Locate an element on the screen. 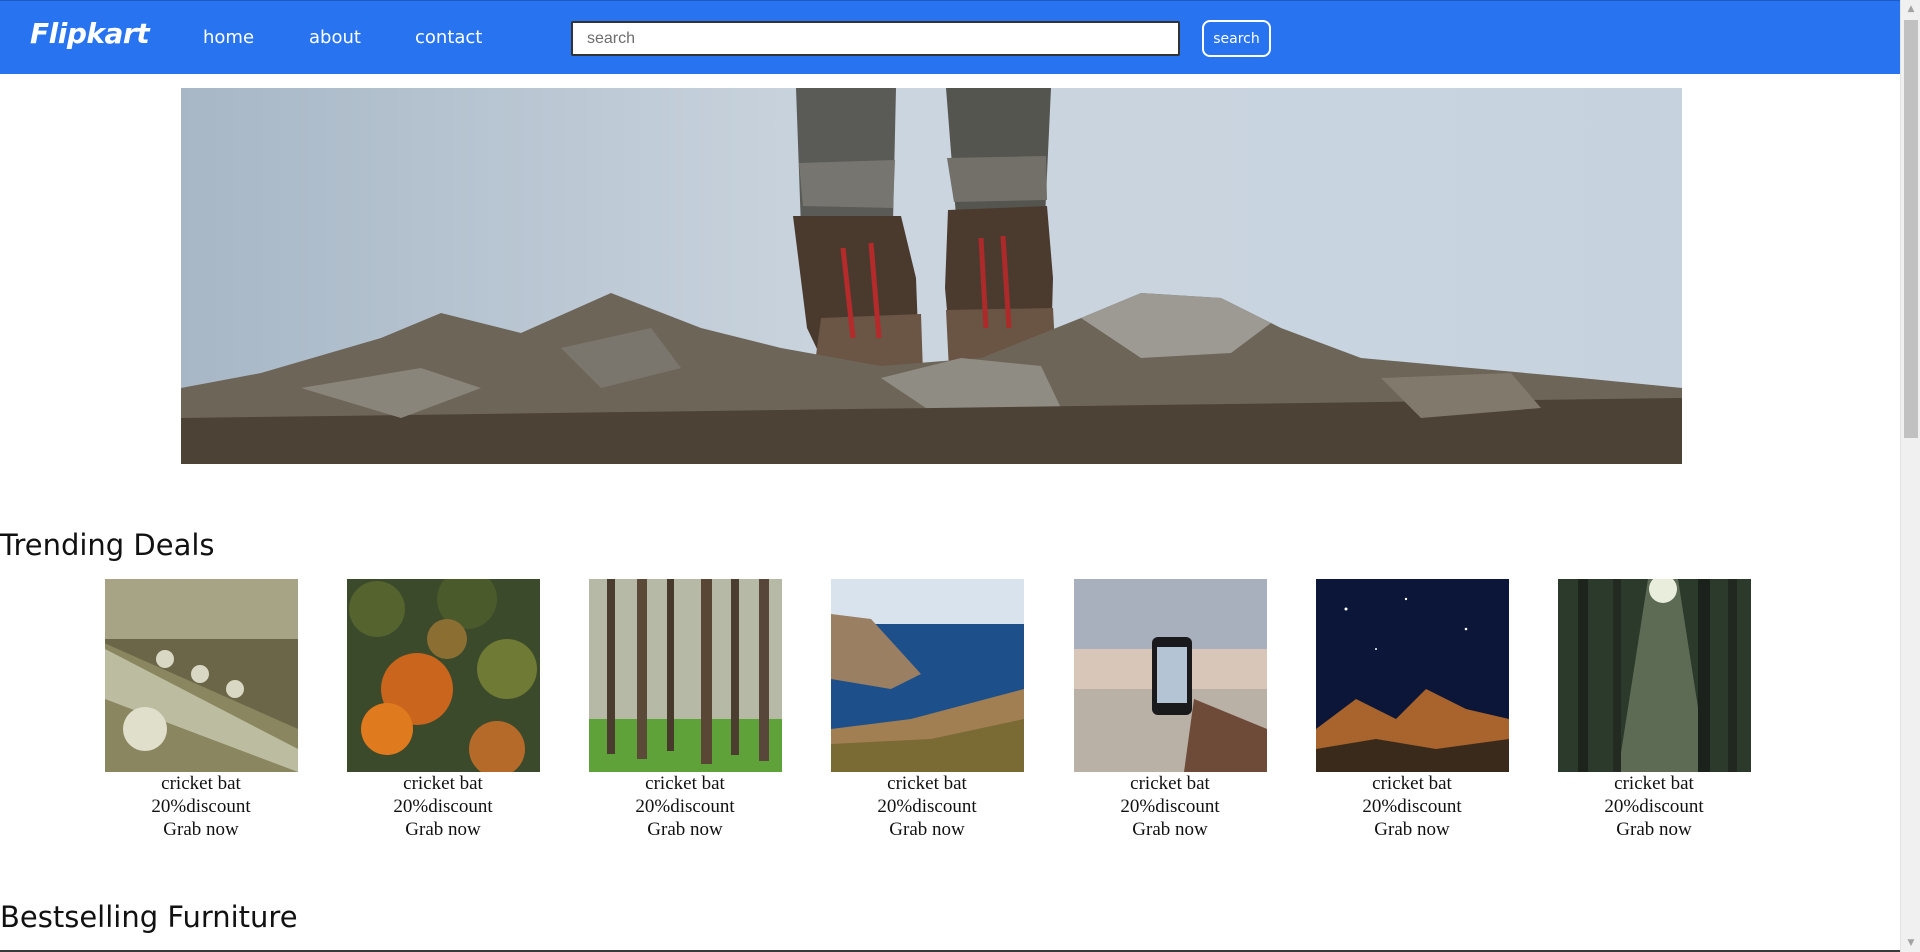  deal-image-phone-sunset is located at coordinates (1170, 675).